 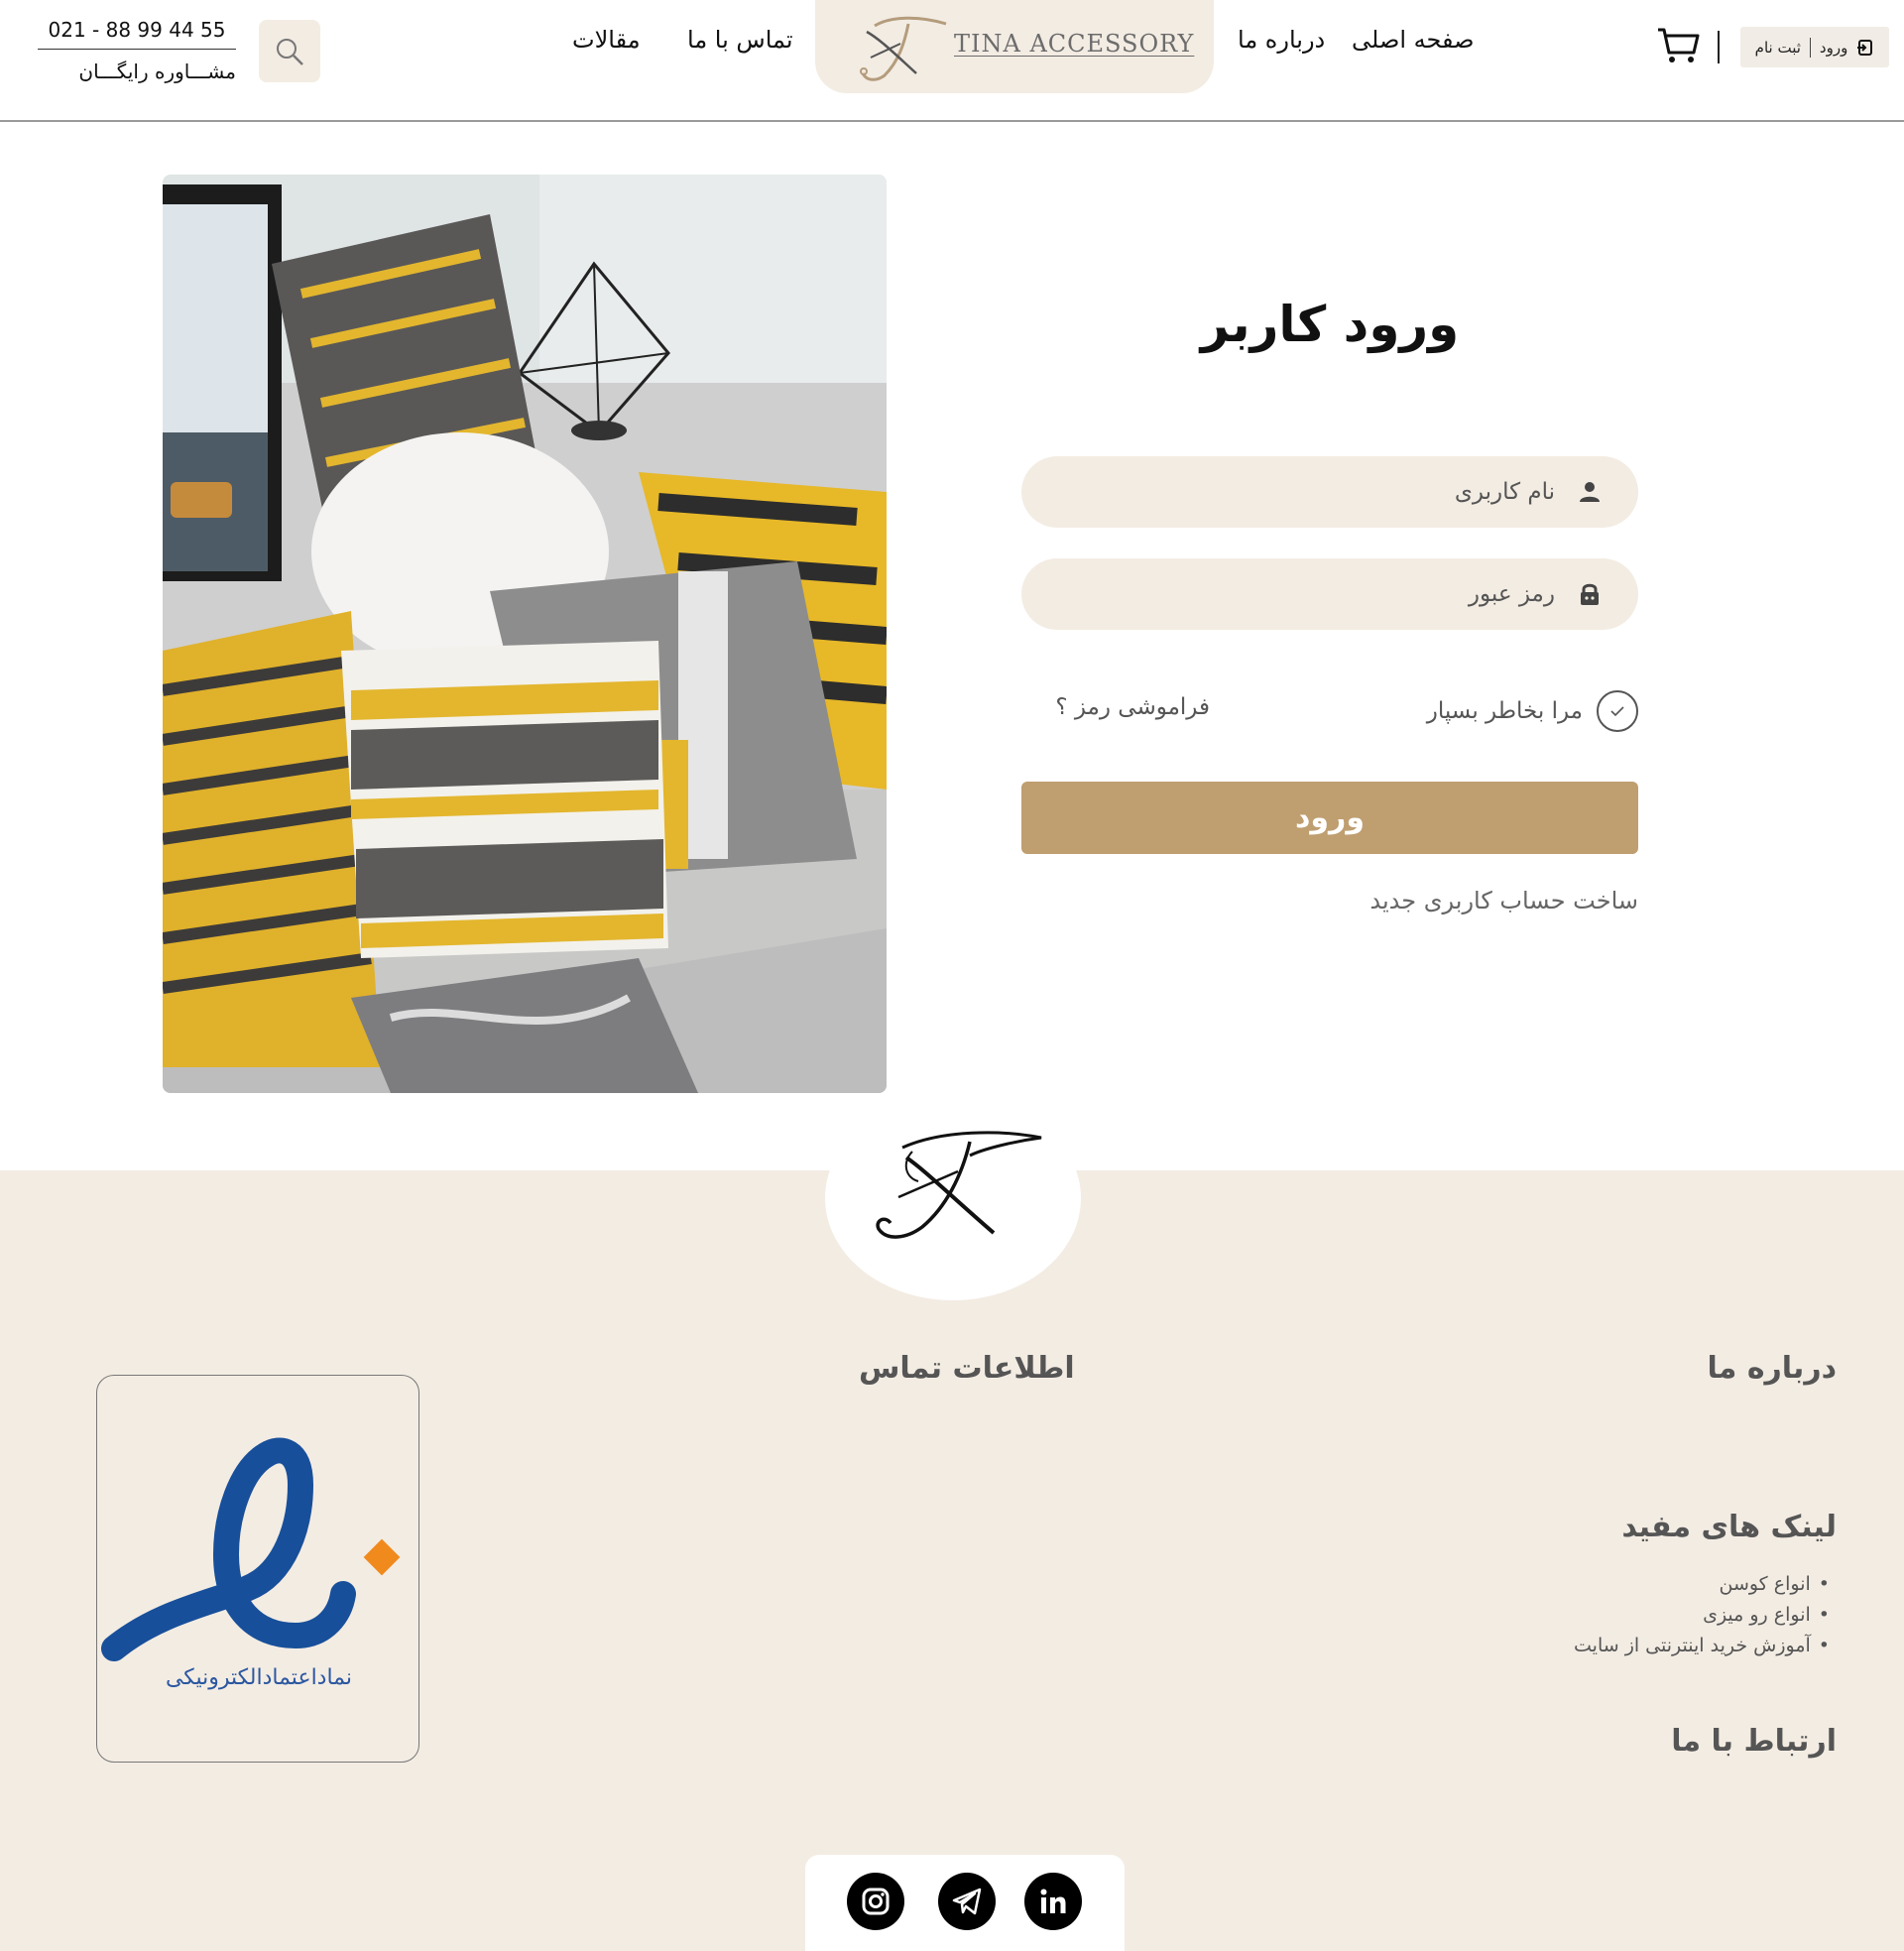 What do you see at coordinates (1317, 594) in the screenshot?
I see `password-input` at bounding box center [1317, 594].